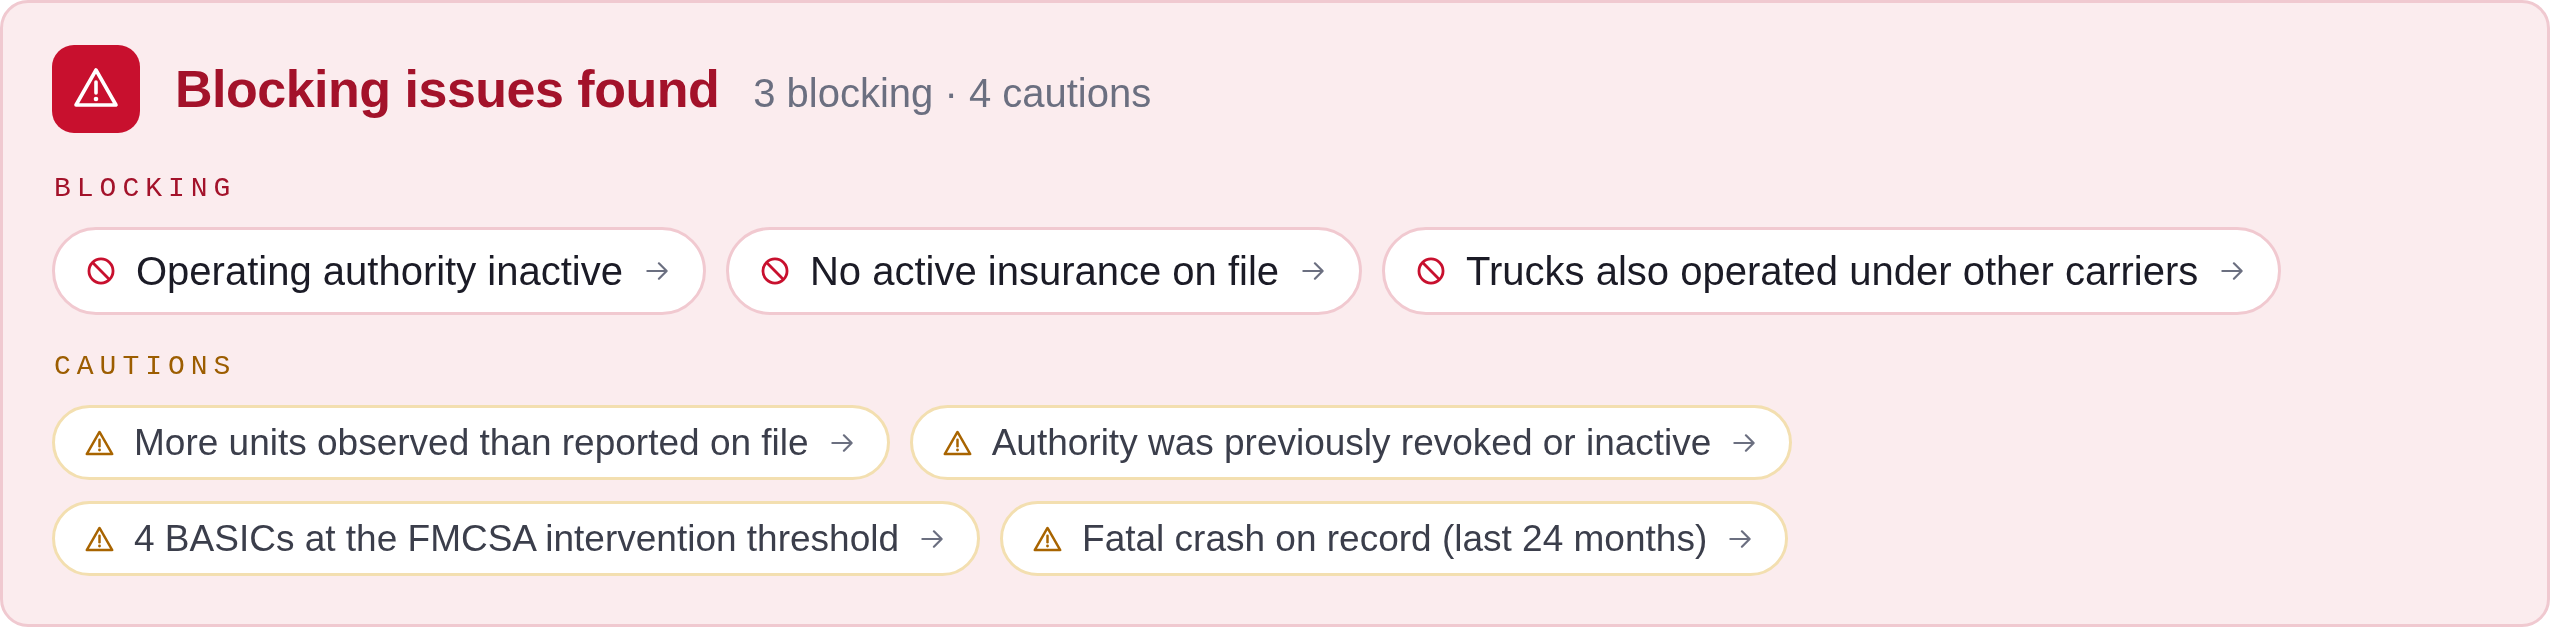 This screenshot has width=2550, height=627. What do you see at coordinates (952, 93) in the screenshot?
I see `issue-summary: 3 blocking · 4 cautions` at bounding box center [952, 93].